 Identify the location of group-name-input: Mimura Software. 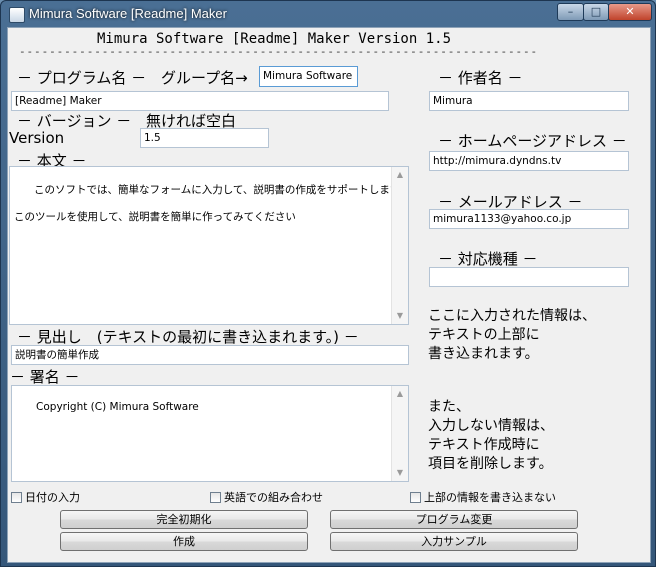
(308, 76).